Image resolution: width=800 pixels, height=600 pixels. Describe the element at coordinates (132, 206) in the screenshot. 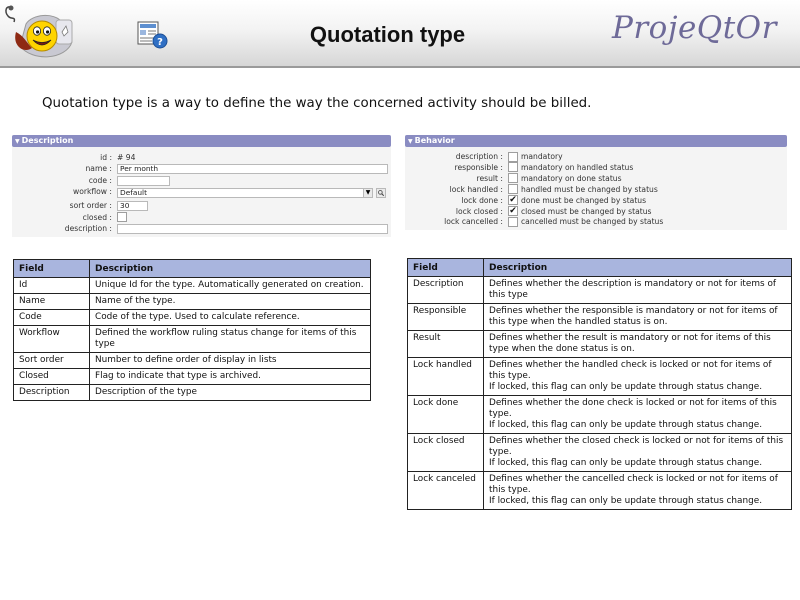

I see `sort-order-field: 30` at that location.